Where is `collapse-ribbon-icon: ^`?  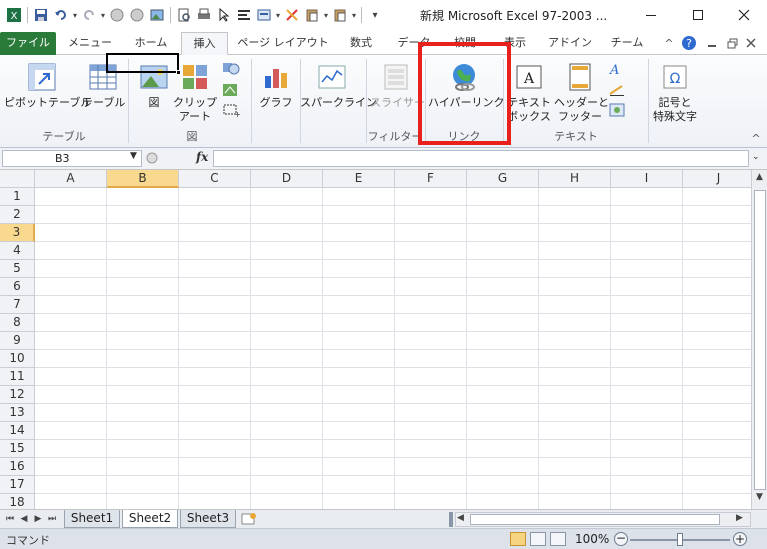 collapse-ribbon-icon: ^ is located at coordinates (669, 43).